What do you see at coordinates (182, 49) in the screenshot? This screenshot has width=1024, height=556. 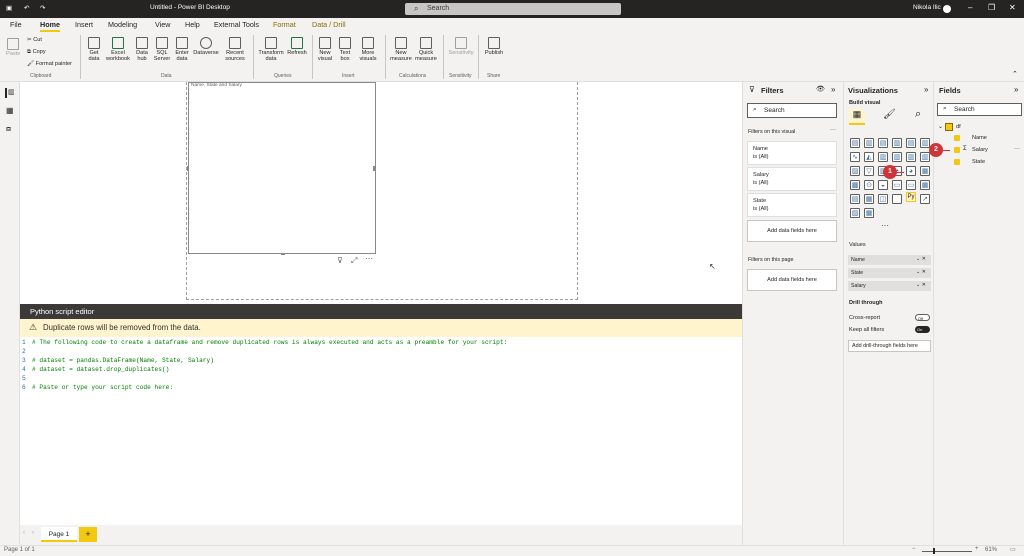 I see `enter-data-button: Enter data` at bounding box center [182, 49].